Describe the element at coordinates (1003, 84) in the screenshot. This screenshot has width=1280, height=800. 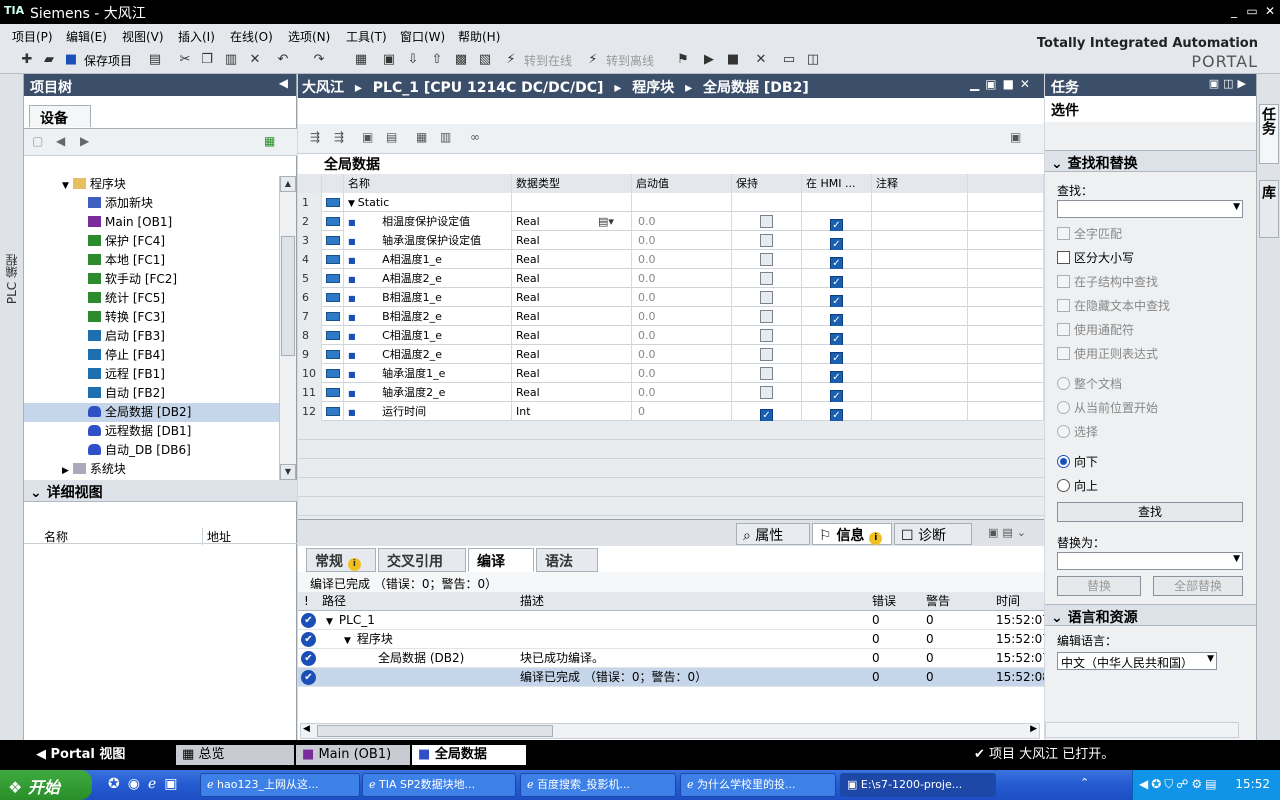
I see `editor-window-controls-icon: ▁▣■✕` at that location.